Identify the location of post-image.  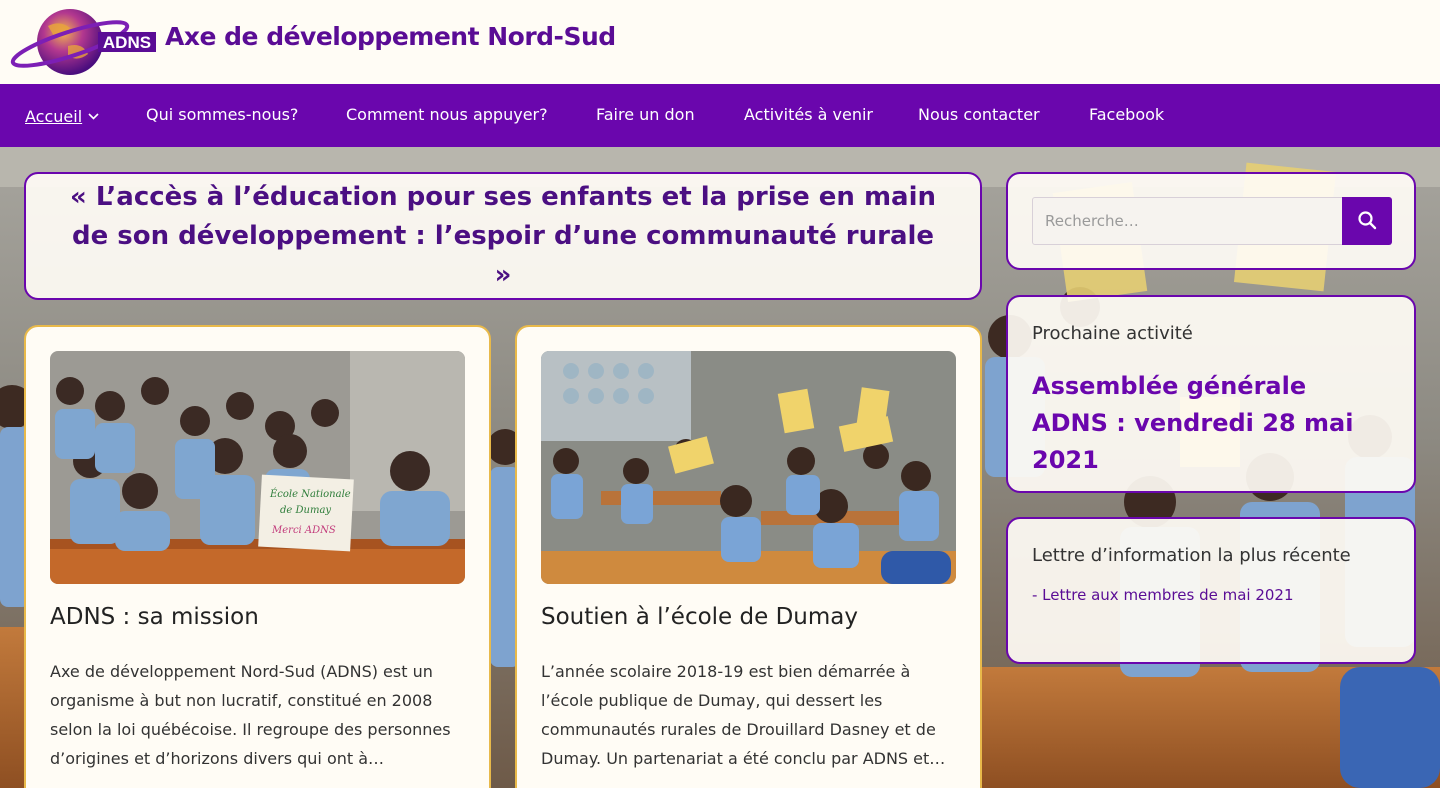
(748, 467).